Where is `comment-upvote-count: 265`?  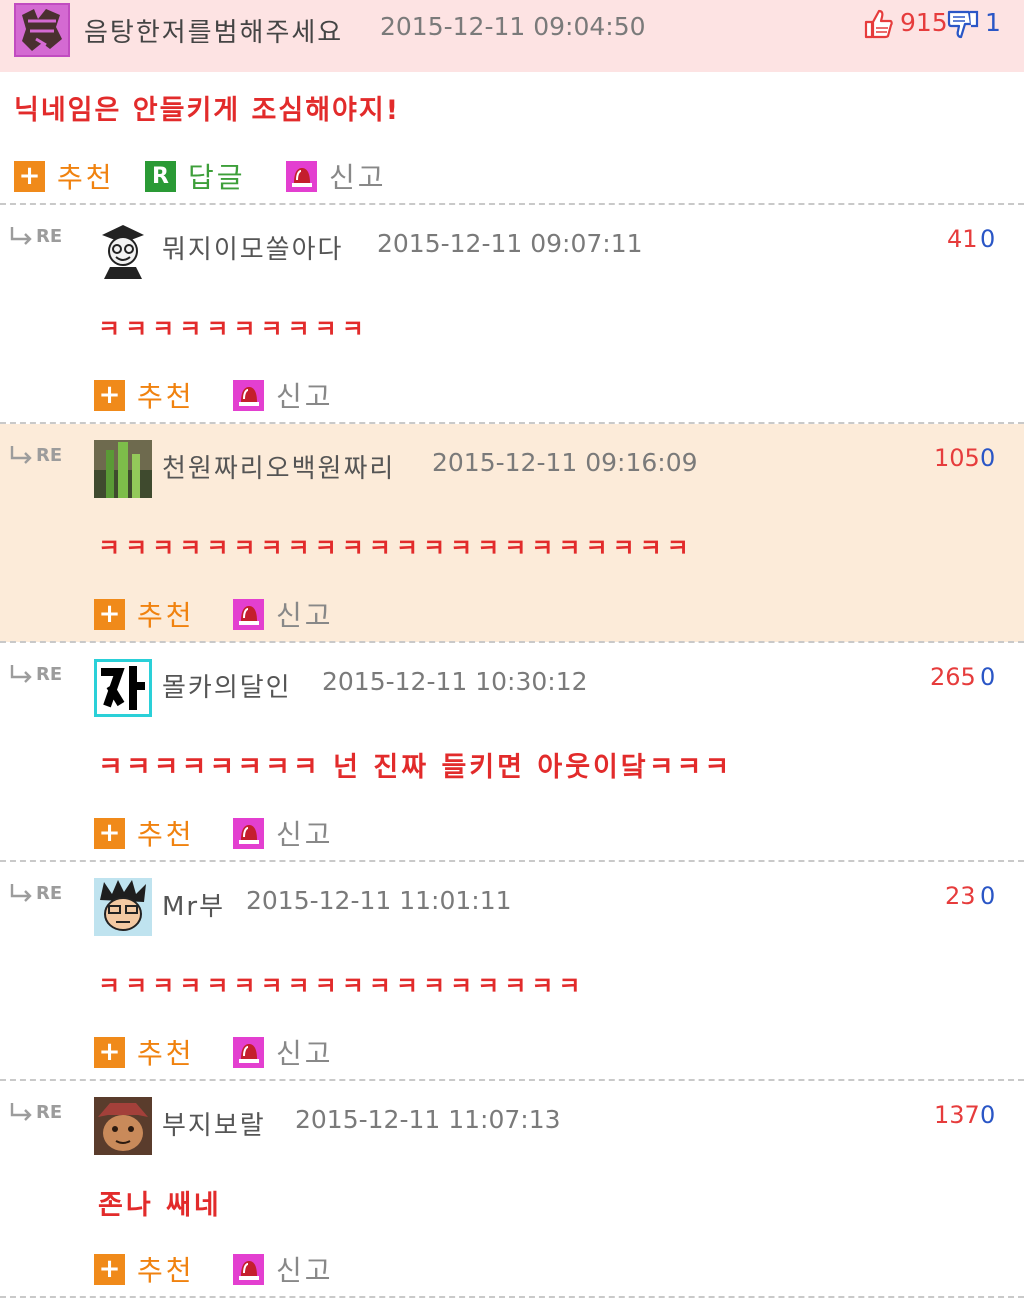 comment-upvote-count: 265 is located at coordinates (953, 677).